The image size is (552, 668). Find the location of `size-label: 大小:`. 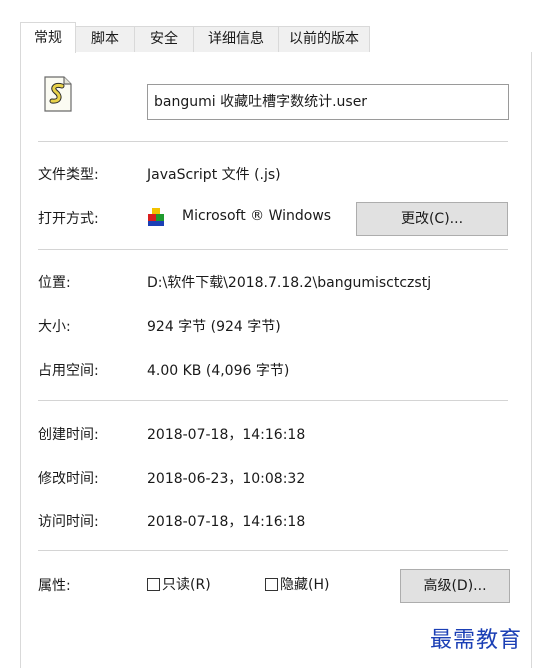

size-label: 大小: is located at coordinates (54, 327).